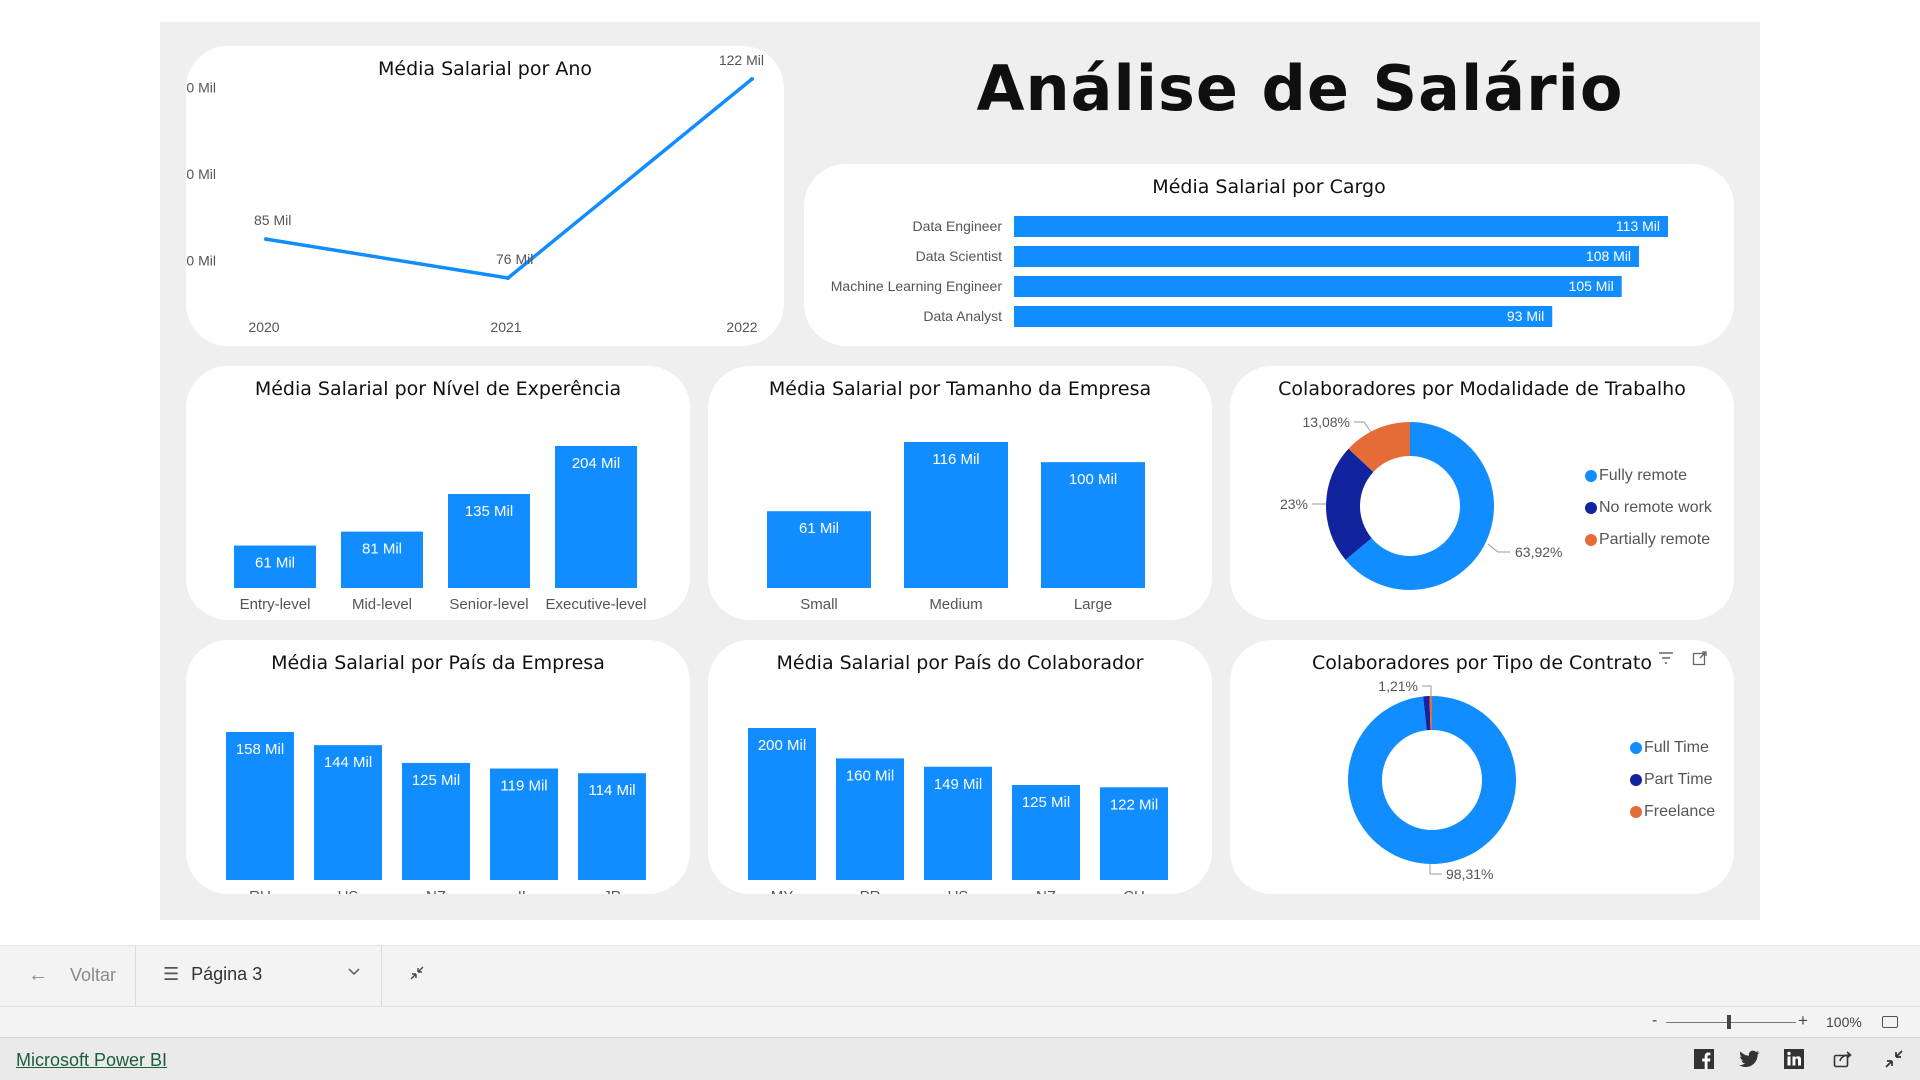  What do you see at coordinates (1469, 874) in the screenshot?
I see `slice-label: 98,31%` at bounding box center [1469, 874].